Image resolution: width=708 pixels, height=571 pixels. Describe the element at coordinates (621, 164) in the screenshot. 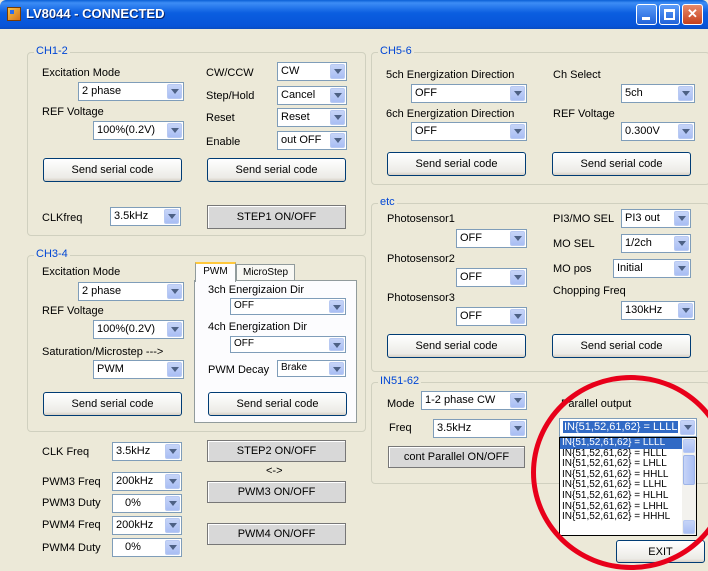

I see `ch56-send-serial-button-2: Send serial code` at that location.